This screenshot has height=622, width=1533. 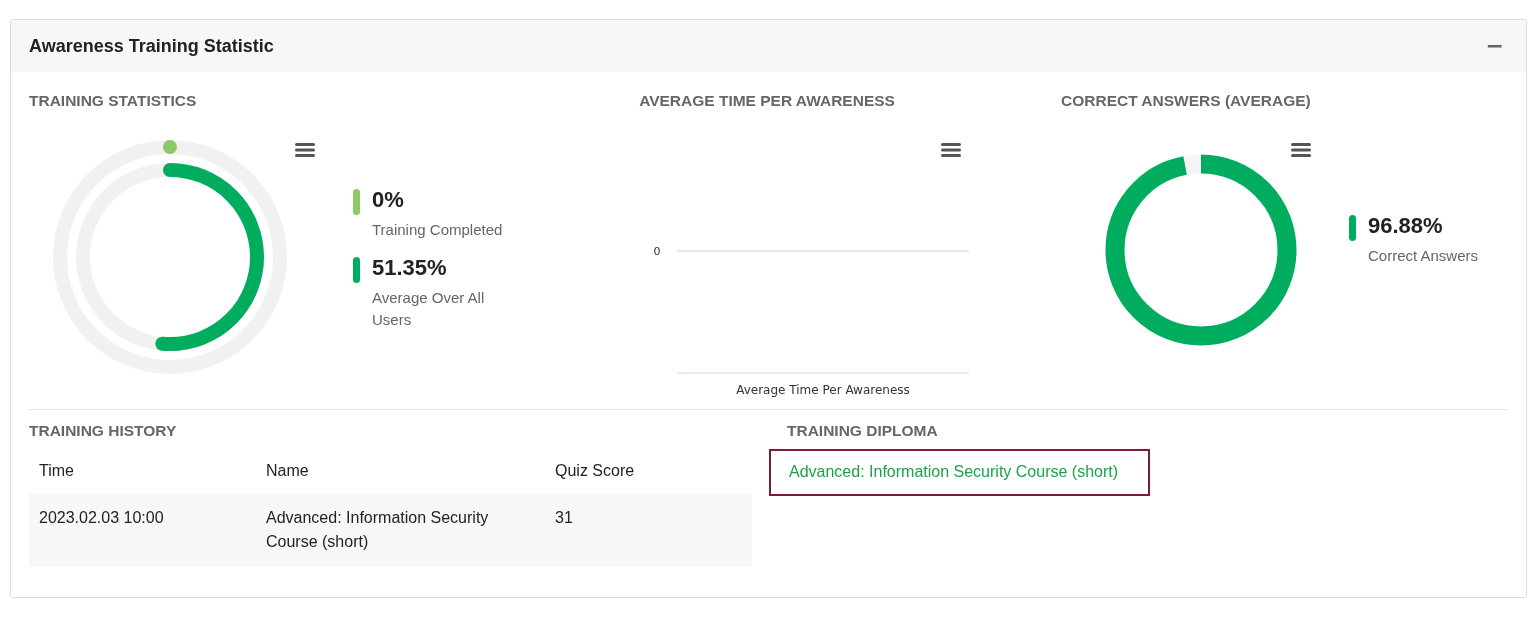 I want to click on diploma-link: Advanced: Information Security Course (short), so click(x=960, y=472).